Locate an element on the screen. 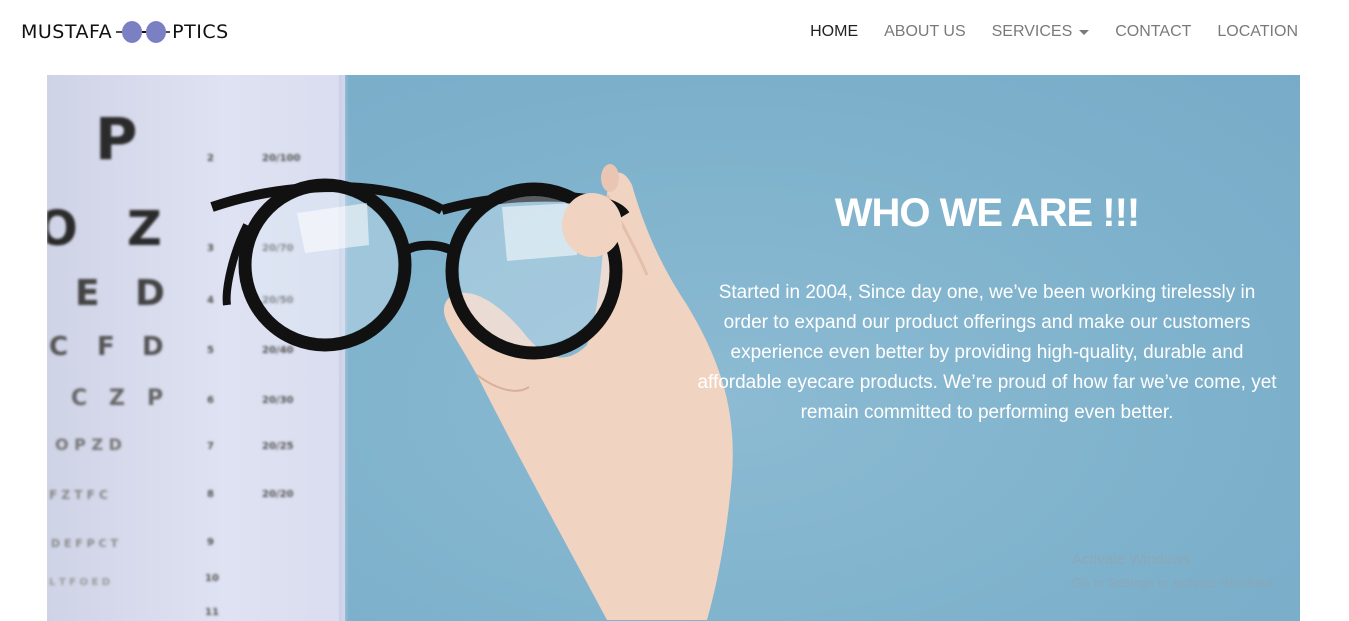 This screenshot has width=1349, height=621. main-nav: HOME ABOUT US SERVICES CONTACT LOCATION is located at coordinates (1054, 32).